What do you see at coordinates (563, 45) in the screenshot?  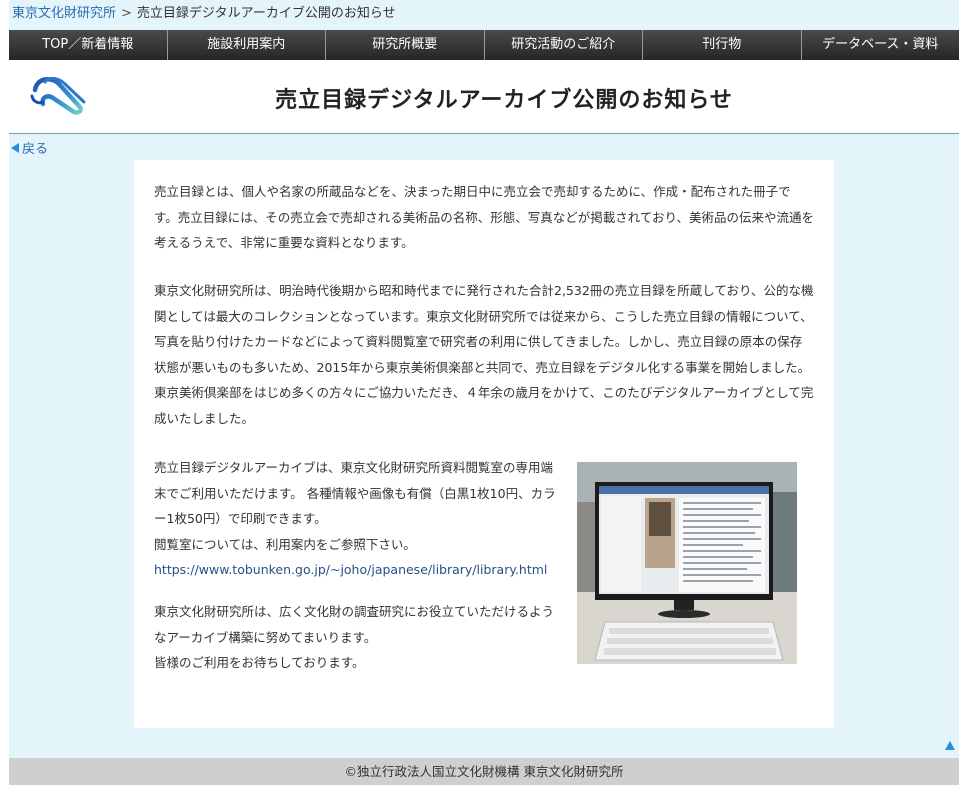 I see `nav-item-research: 研究活動のご紹介` at bounding box center [563, 45].